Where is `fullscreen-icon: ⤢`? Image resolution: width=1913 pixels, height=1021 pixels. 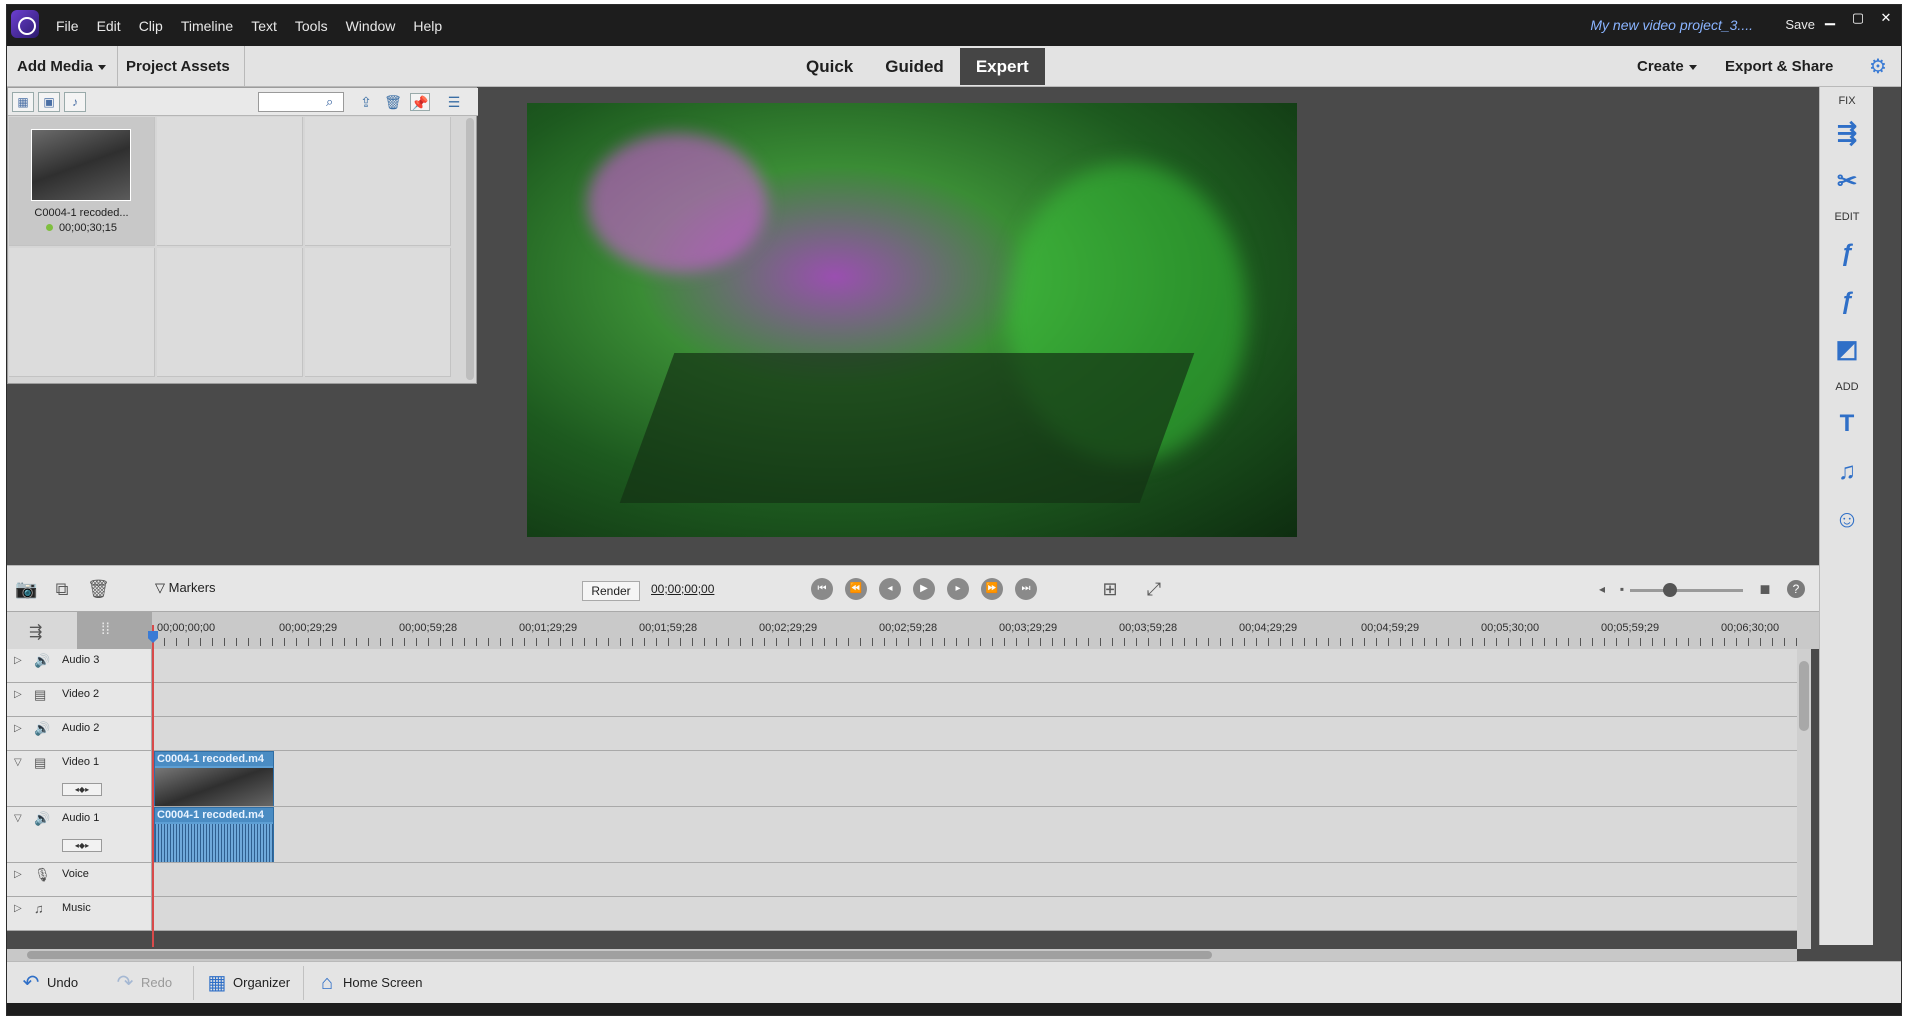
fullscreen-icon: ⤢ is located at coordinates (1154, 589).